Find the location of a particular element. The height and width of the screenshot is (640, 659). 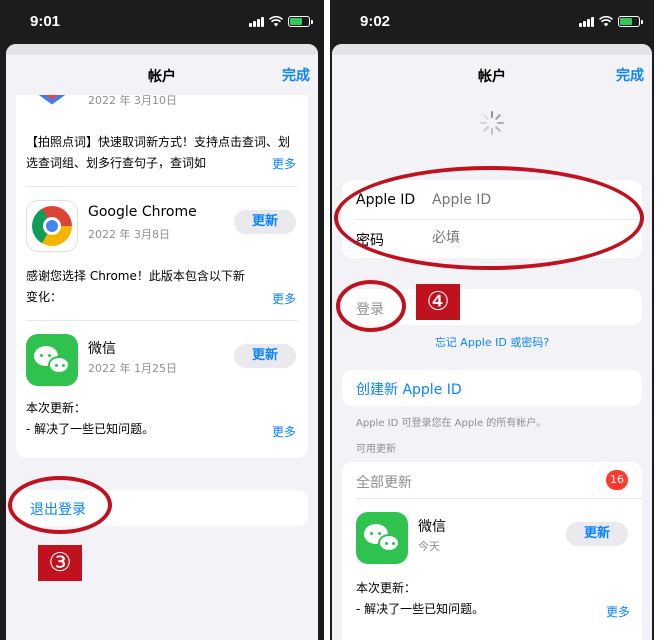

loading-spinner-icon is located at coordinates (492, 123).